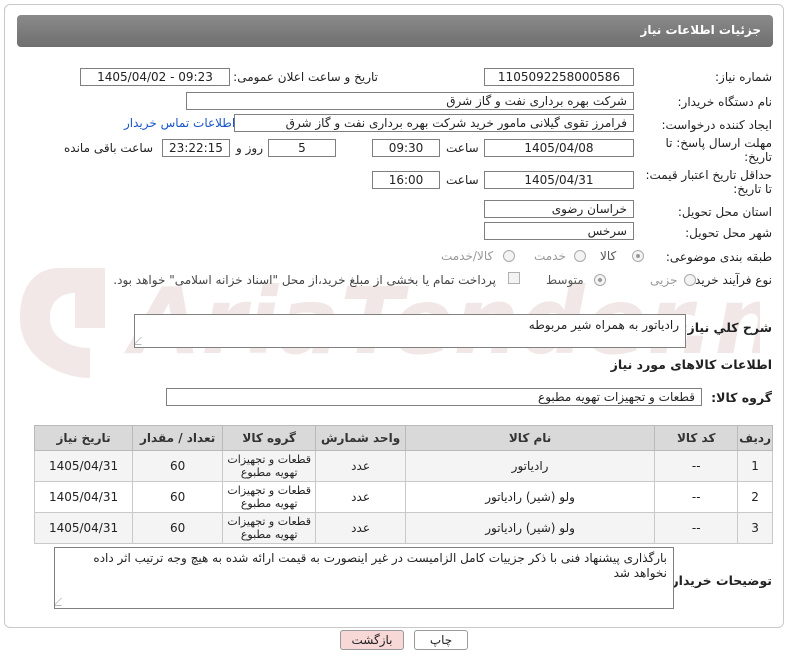 This screenshot has width=788, height=666. I want to click on col-date-header: تاریخ نیاز, so click(83, 438).